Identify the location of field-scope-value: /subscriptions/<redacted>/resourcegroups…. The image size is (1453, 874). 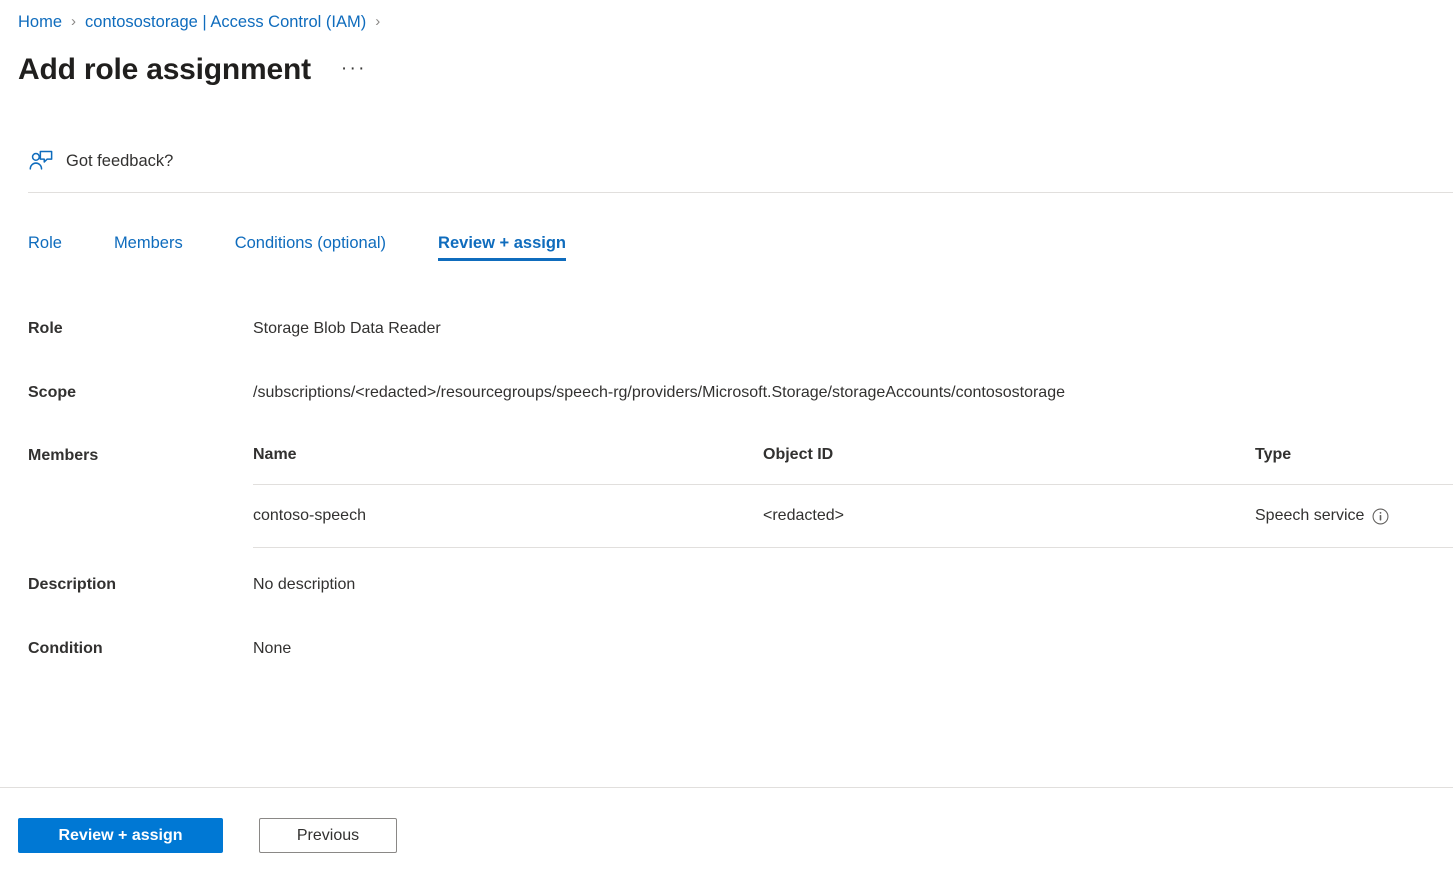
(659, 392).